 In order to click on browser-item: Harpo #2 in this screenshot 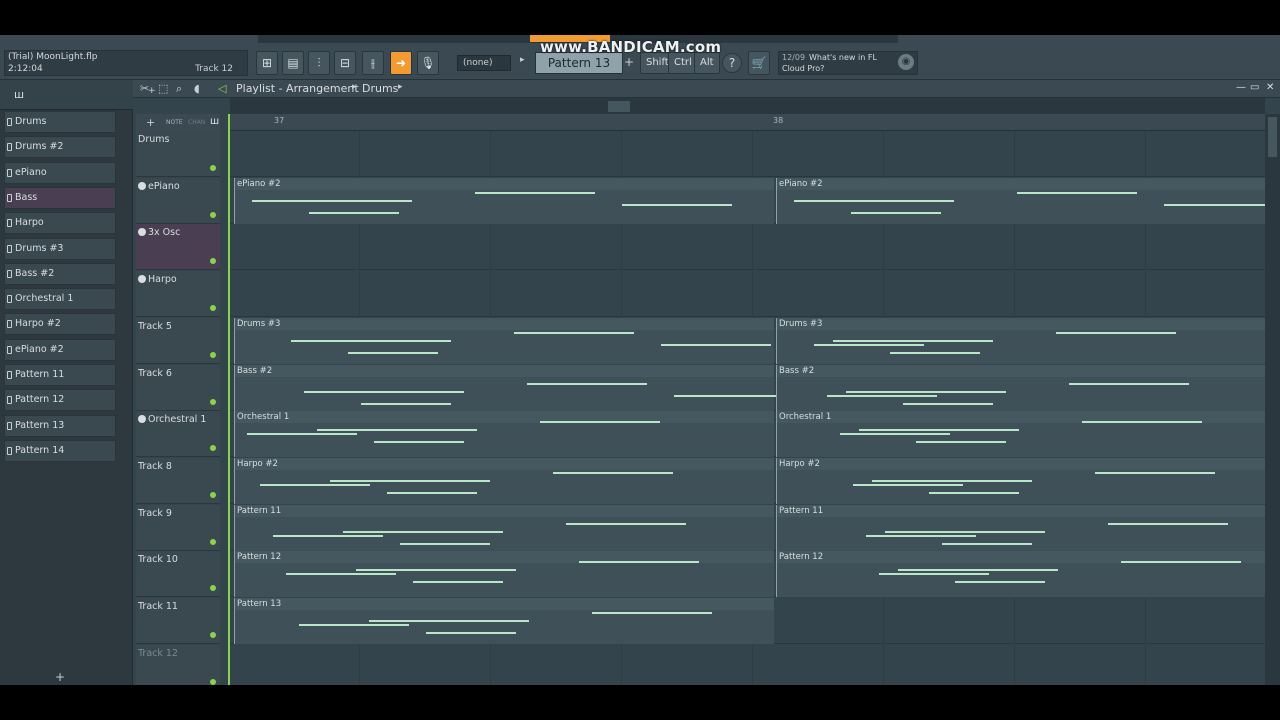, I will do `click(60, 324)`.